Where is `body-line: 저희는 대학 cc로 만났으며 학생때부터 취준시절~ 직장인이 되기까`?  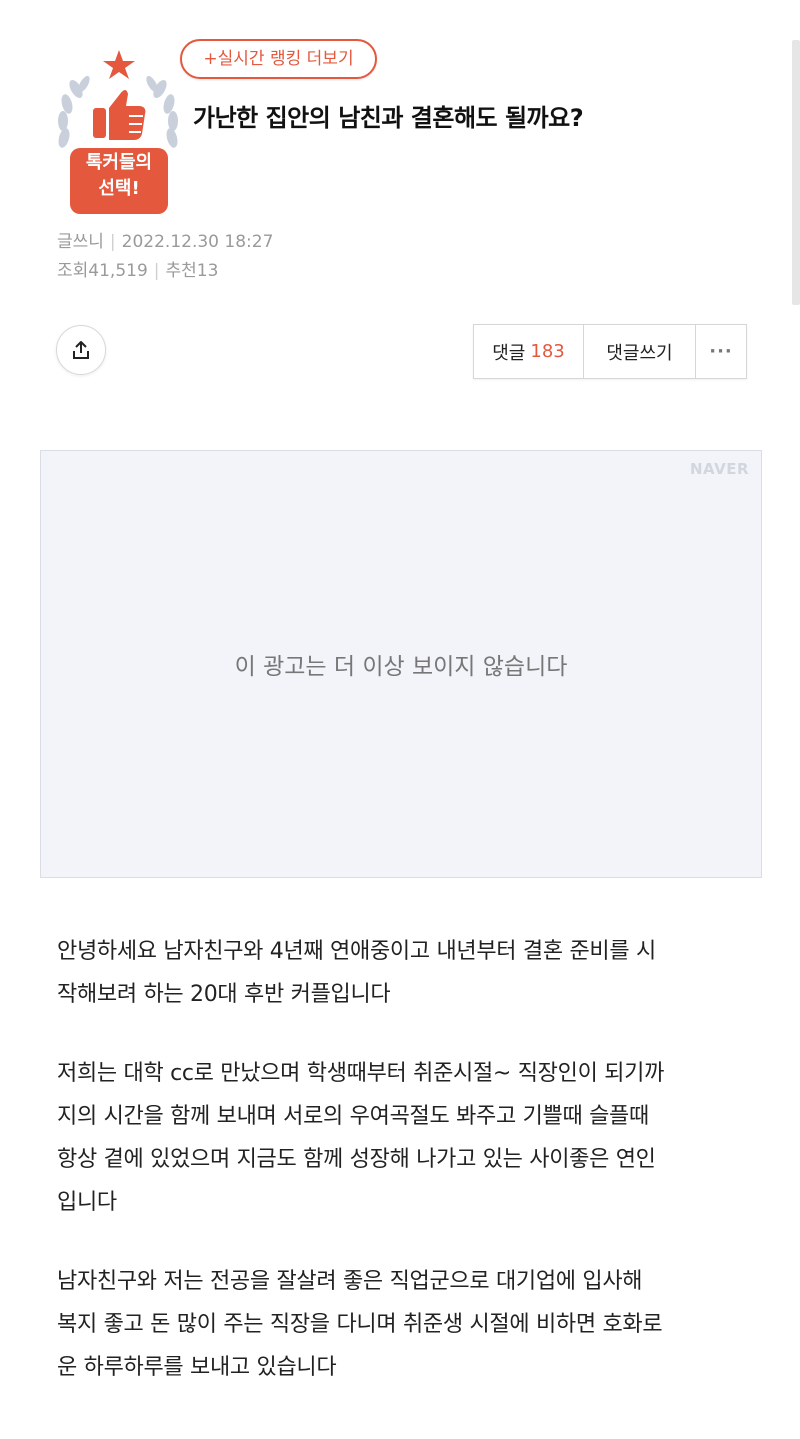
body-line: 저희는 대학 cc로 만났으며 학생때부터 취준시절~ 직장인이 되기까 is located at coordinates (361, 1073).